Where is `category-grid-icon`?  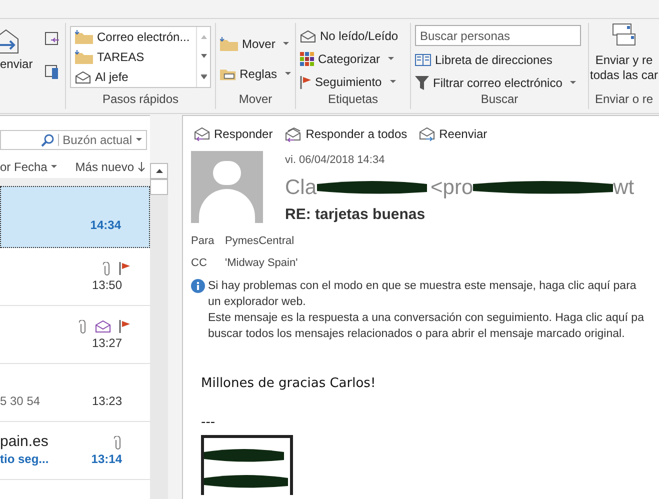 category-grid-icon is located at coordinates (307, 59).